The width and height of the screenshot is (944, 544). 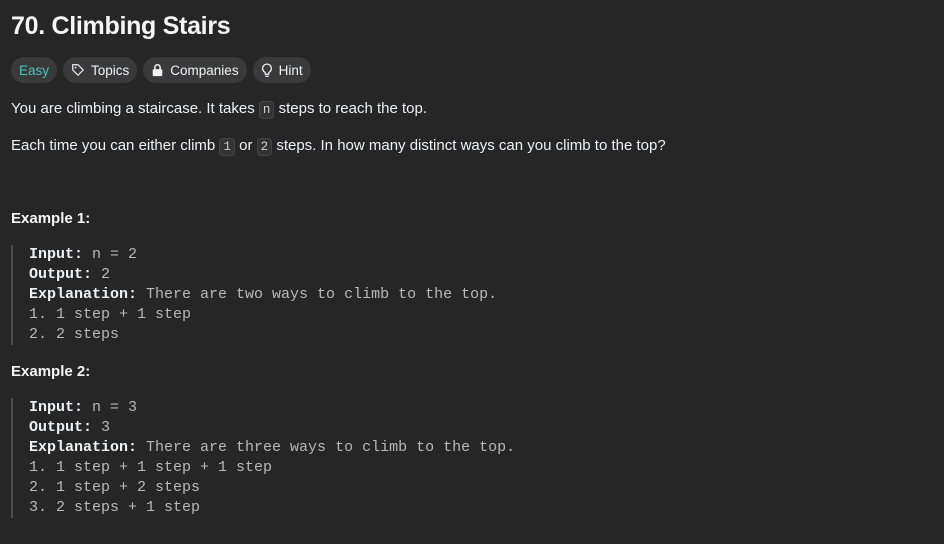 I want to click on inline-code: 1, so click(x=227, y=147).